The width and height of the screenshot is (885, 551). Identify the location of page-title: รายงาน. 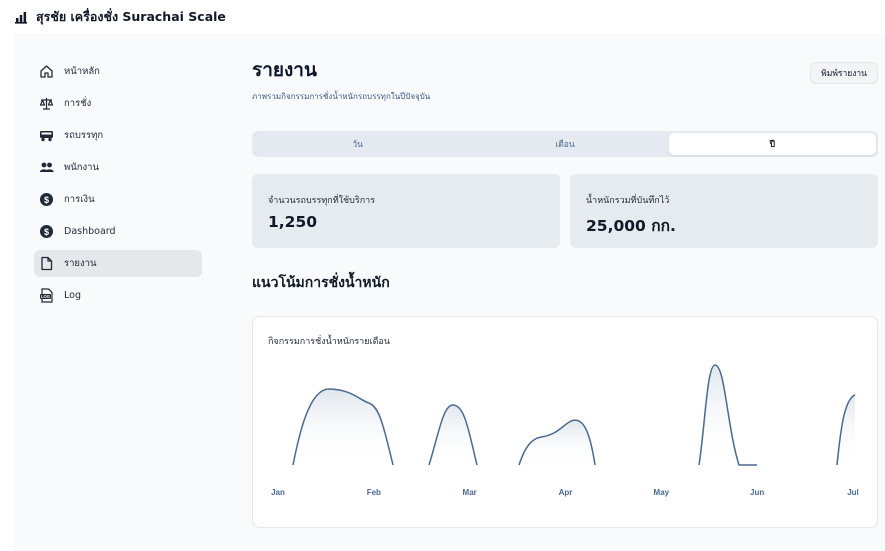
(284, 70).